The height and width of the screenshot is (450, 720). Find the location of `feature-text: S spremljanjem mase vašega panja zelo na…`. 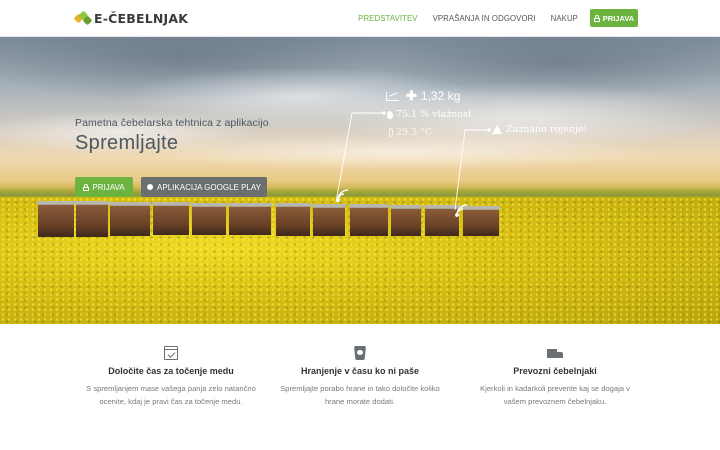

feature-text: S spremljanjem mase vašega panja zelo na… is located at coordinates (171, 395).